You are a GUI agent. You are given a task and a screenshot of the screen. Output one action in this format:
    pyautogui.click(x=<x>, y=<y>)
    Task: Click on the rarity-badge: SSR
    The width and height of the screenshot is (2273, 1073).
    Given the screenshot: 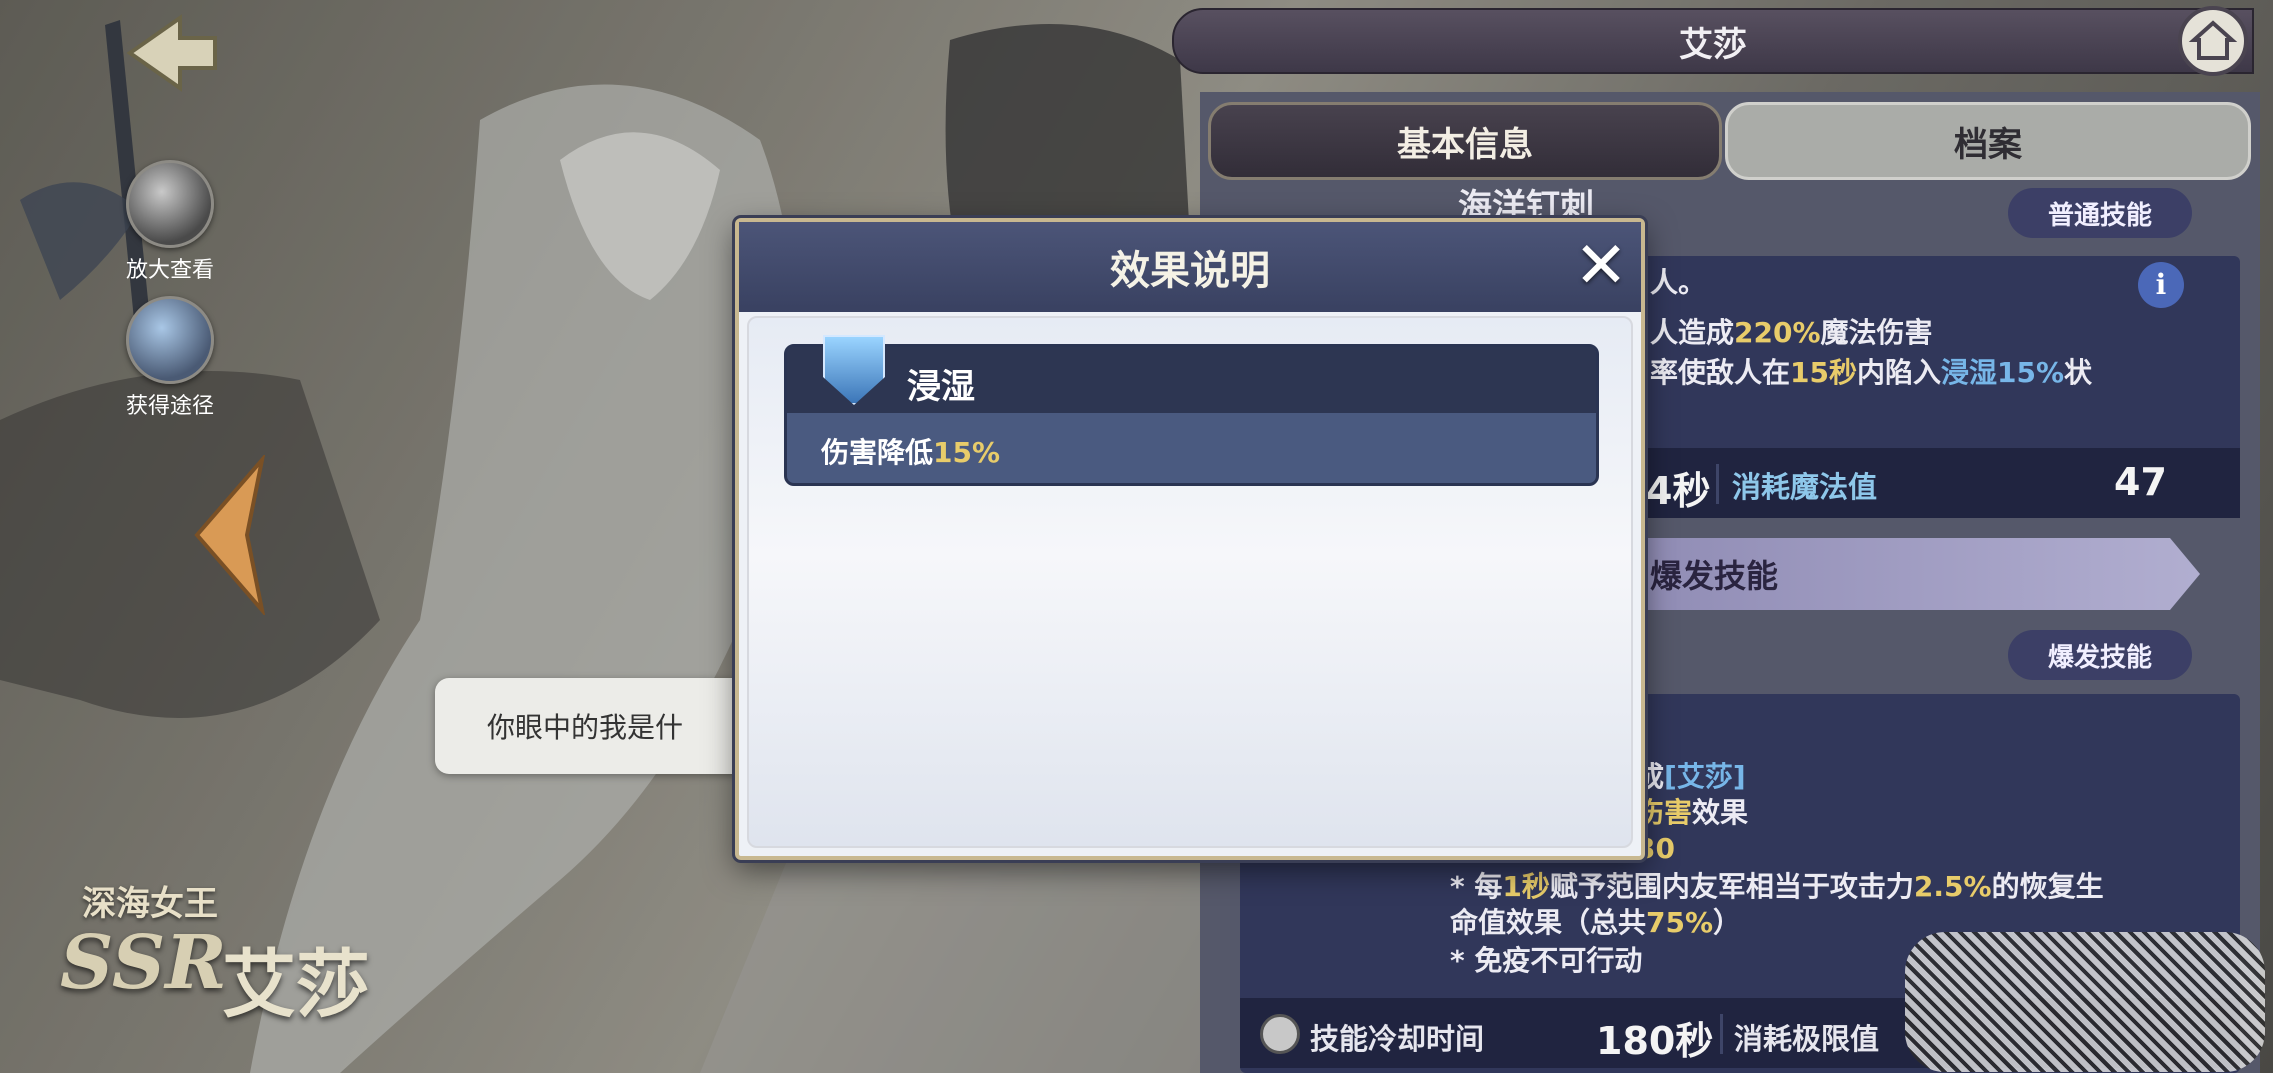 What is the action you would take?
    pyautogui.click(x=143, y=963)
    